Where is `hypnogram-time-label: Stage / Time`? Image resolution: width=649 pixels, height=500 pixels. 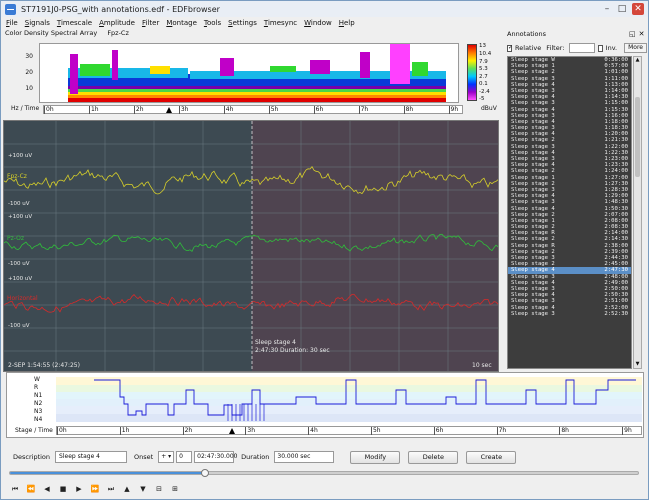
hypnogram-time-label: Stage / Time is located at coordinates (34, 430).